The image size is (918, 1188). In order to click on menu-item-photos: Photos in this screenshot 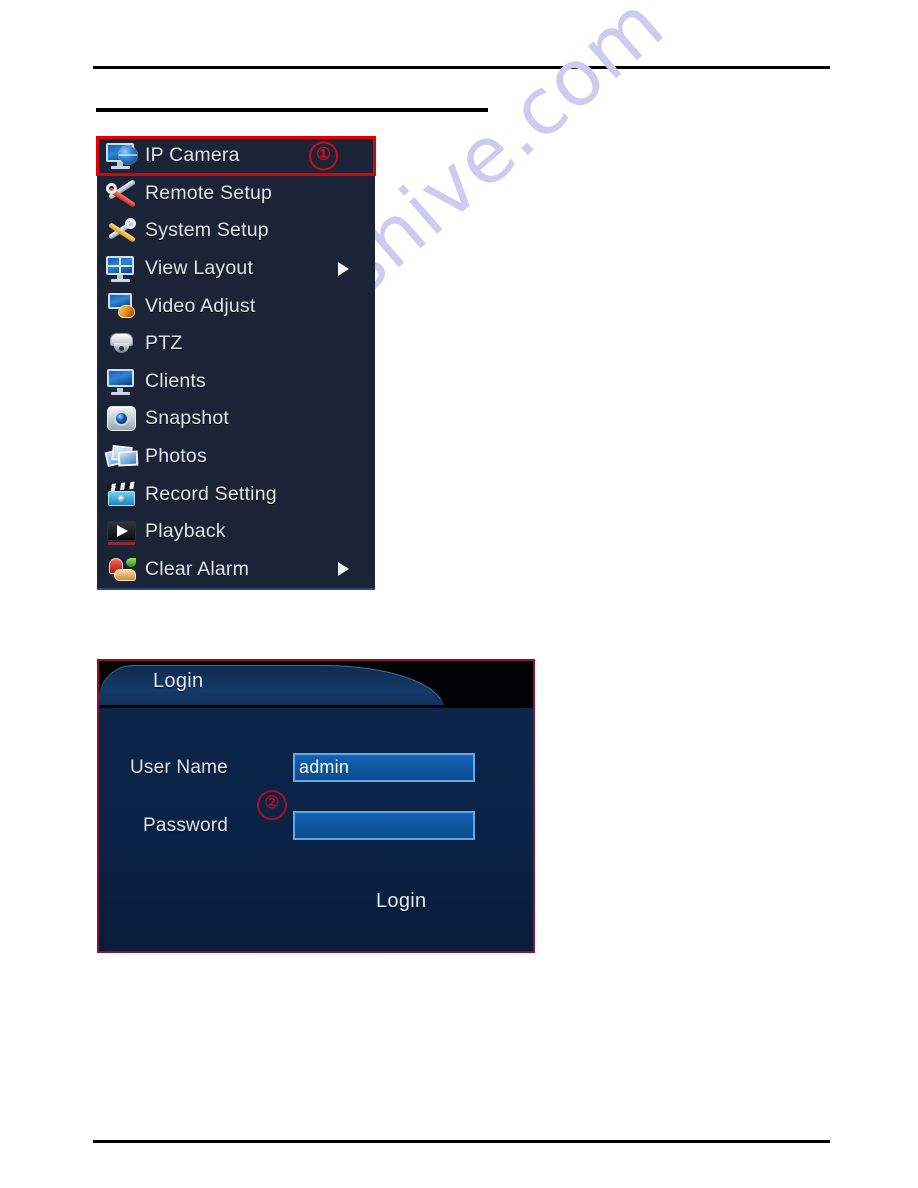, I will do `click(236, 457)`.